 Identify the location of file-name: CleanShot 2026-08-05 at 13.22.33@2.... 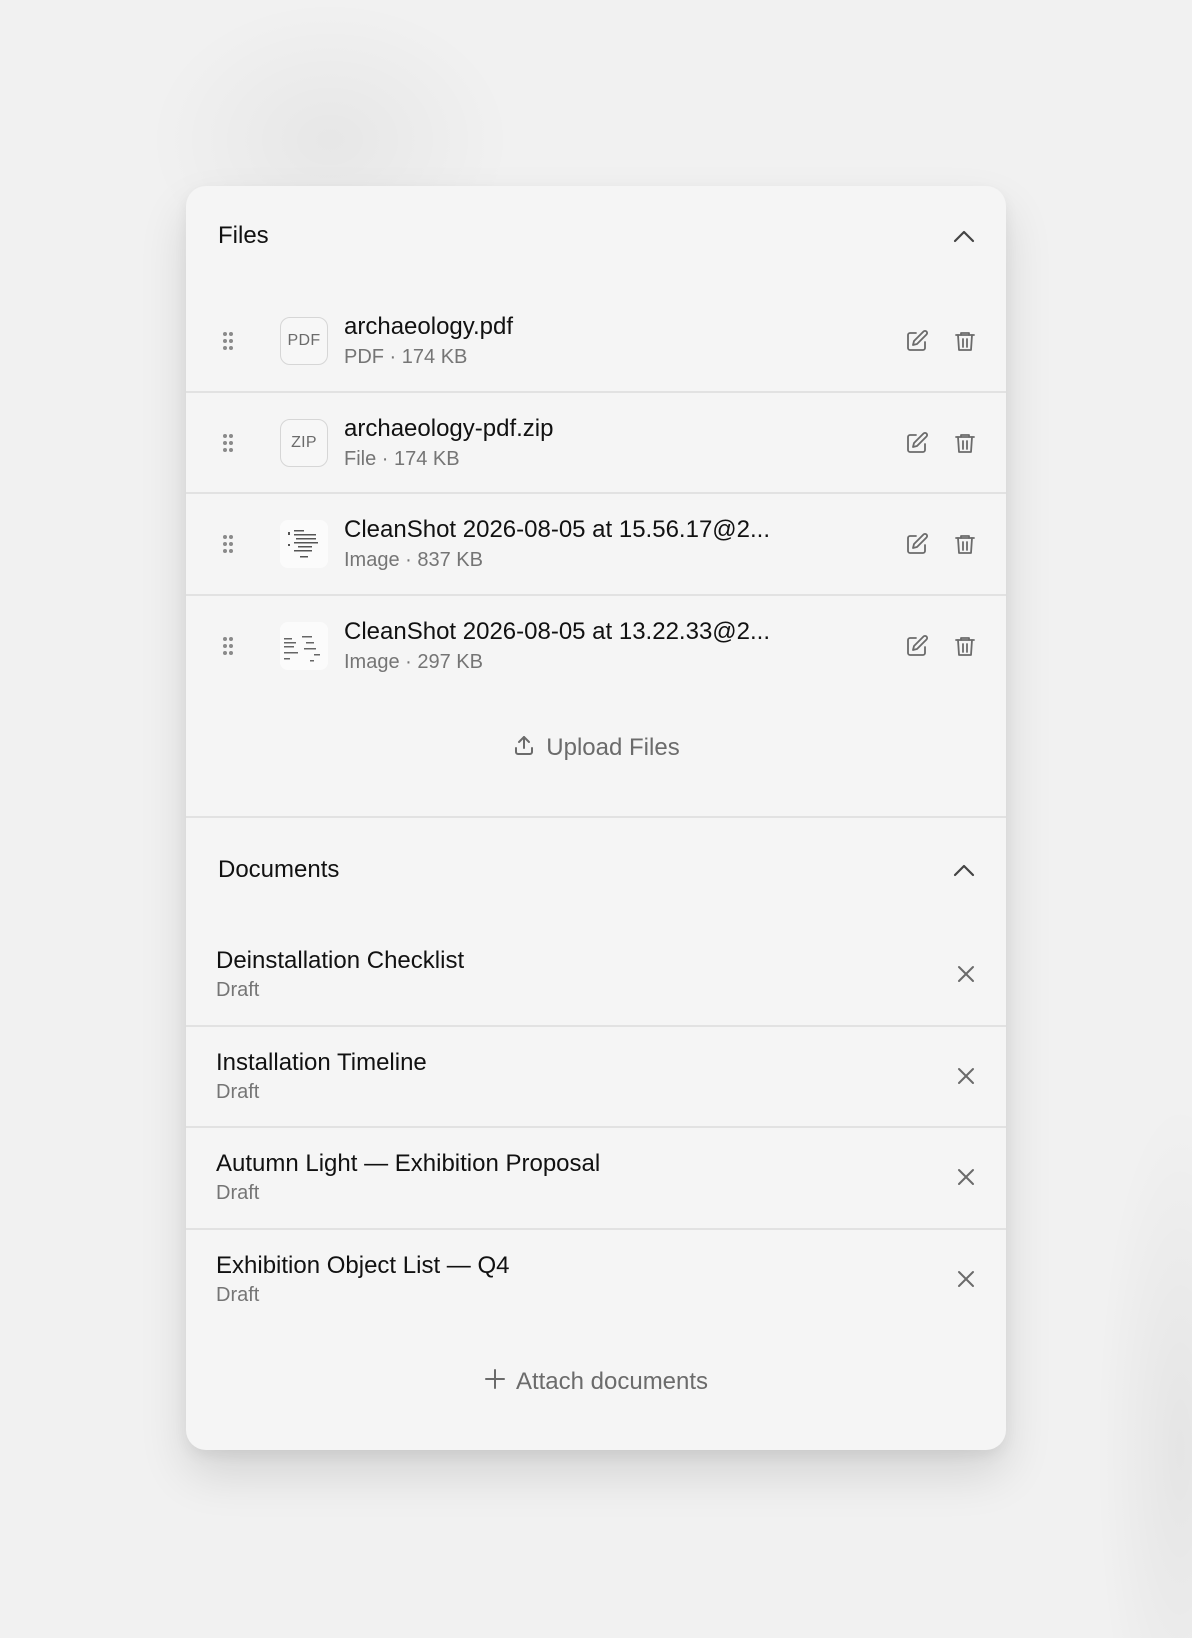
(557, 631).